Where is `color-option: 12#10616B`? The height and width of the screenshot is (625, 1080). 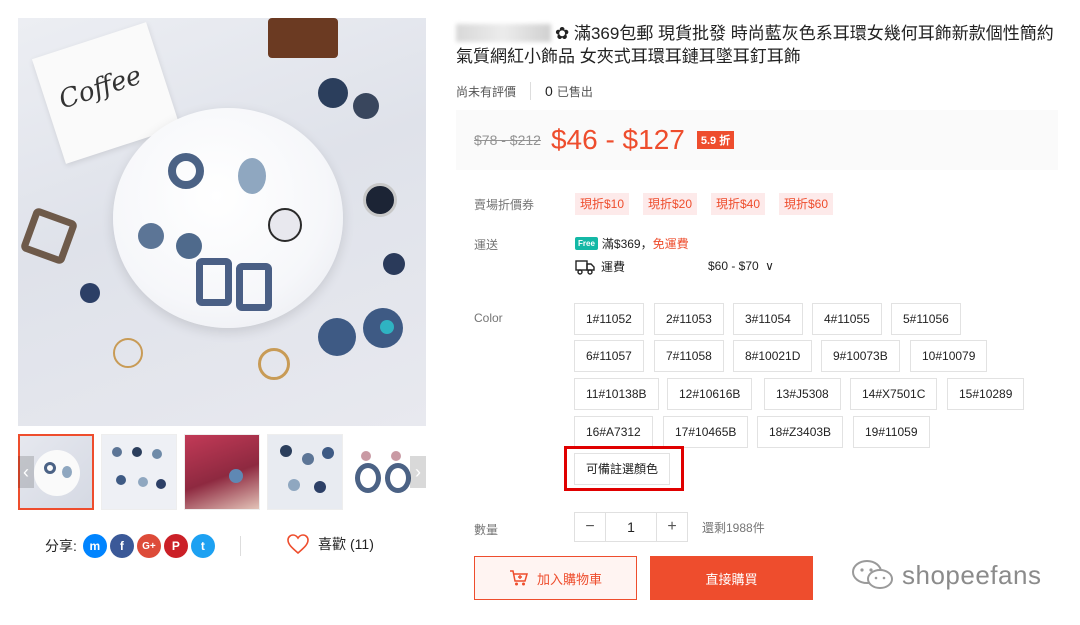 color-option: 12#10616B is located at coordinates (710, 394).